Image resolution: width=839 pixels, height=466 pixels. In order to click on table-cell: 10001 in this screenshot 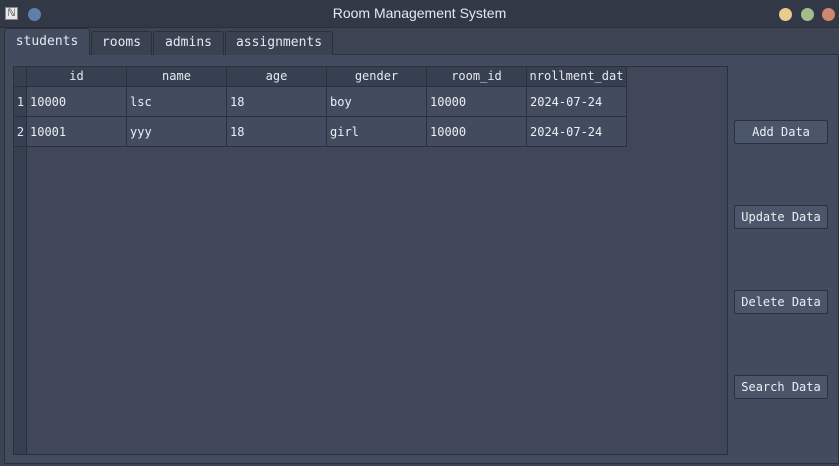, I will do `click(77, 132)`.